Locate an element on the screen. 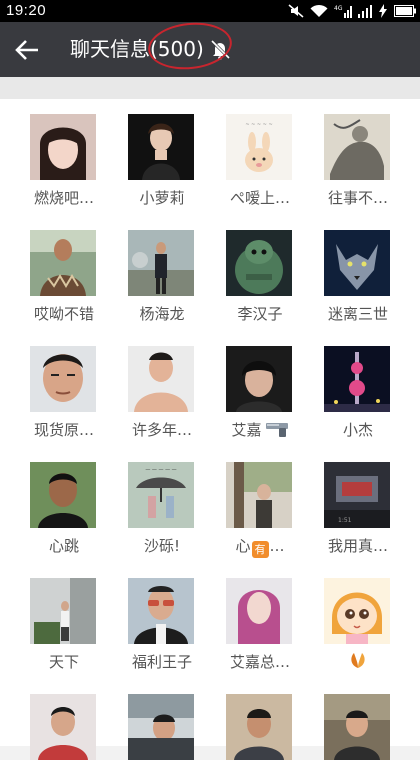 This screenshot has width=420, height=760. member-name: 心跳 is located at coordinates (64, 545).